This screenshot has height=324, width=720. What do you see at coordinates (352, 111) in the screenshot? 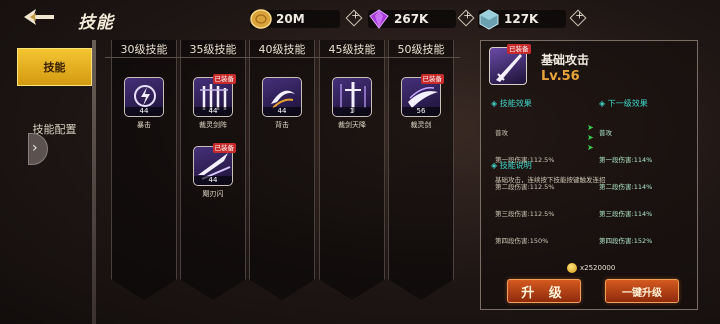
I see `skill-level: 1` at bounding box center [352, 111].